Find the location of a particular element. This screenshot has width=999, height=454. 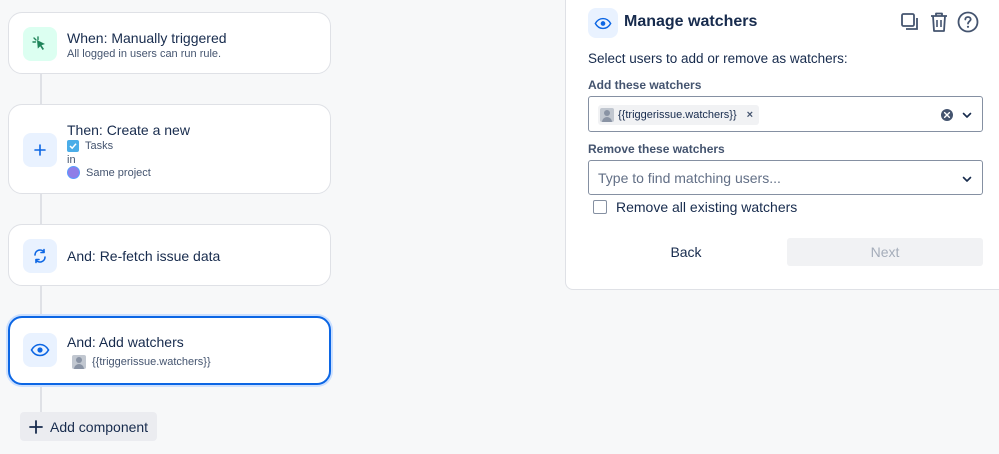

add-component-button: Add component is located at coordinates (88, 426).